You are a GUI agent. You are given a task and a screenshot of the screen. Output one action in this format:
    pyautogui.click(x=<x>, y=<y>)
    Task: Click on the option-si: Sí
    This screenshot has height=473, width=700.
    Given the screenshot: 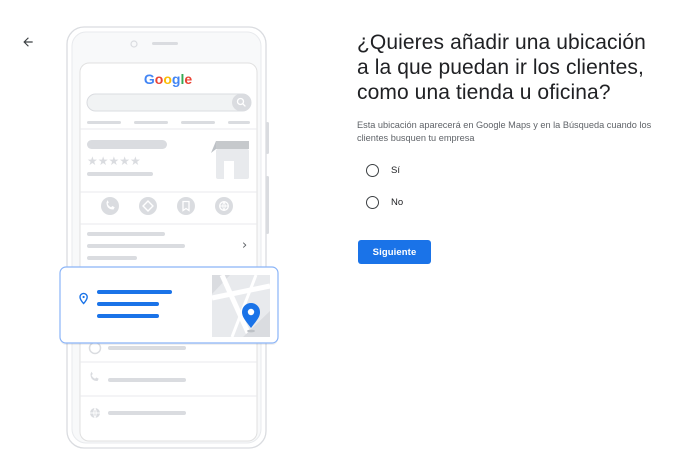 What is the action you would take?
    pyautogui.click(x=383, y=170)
    